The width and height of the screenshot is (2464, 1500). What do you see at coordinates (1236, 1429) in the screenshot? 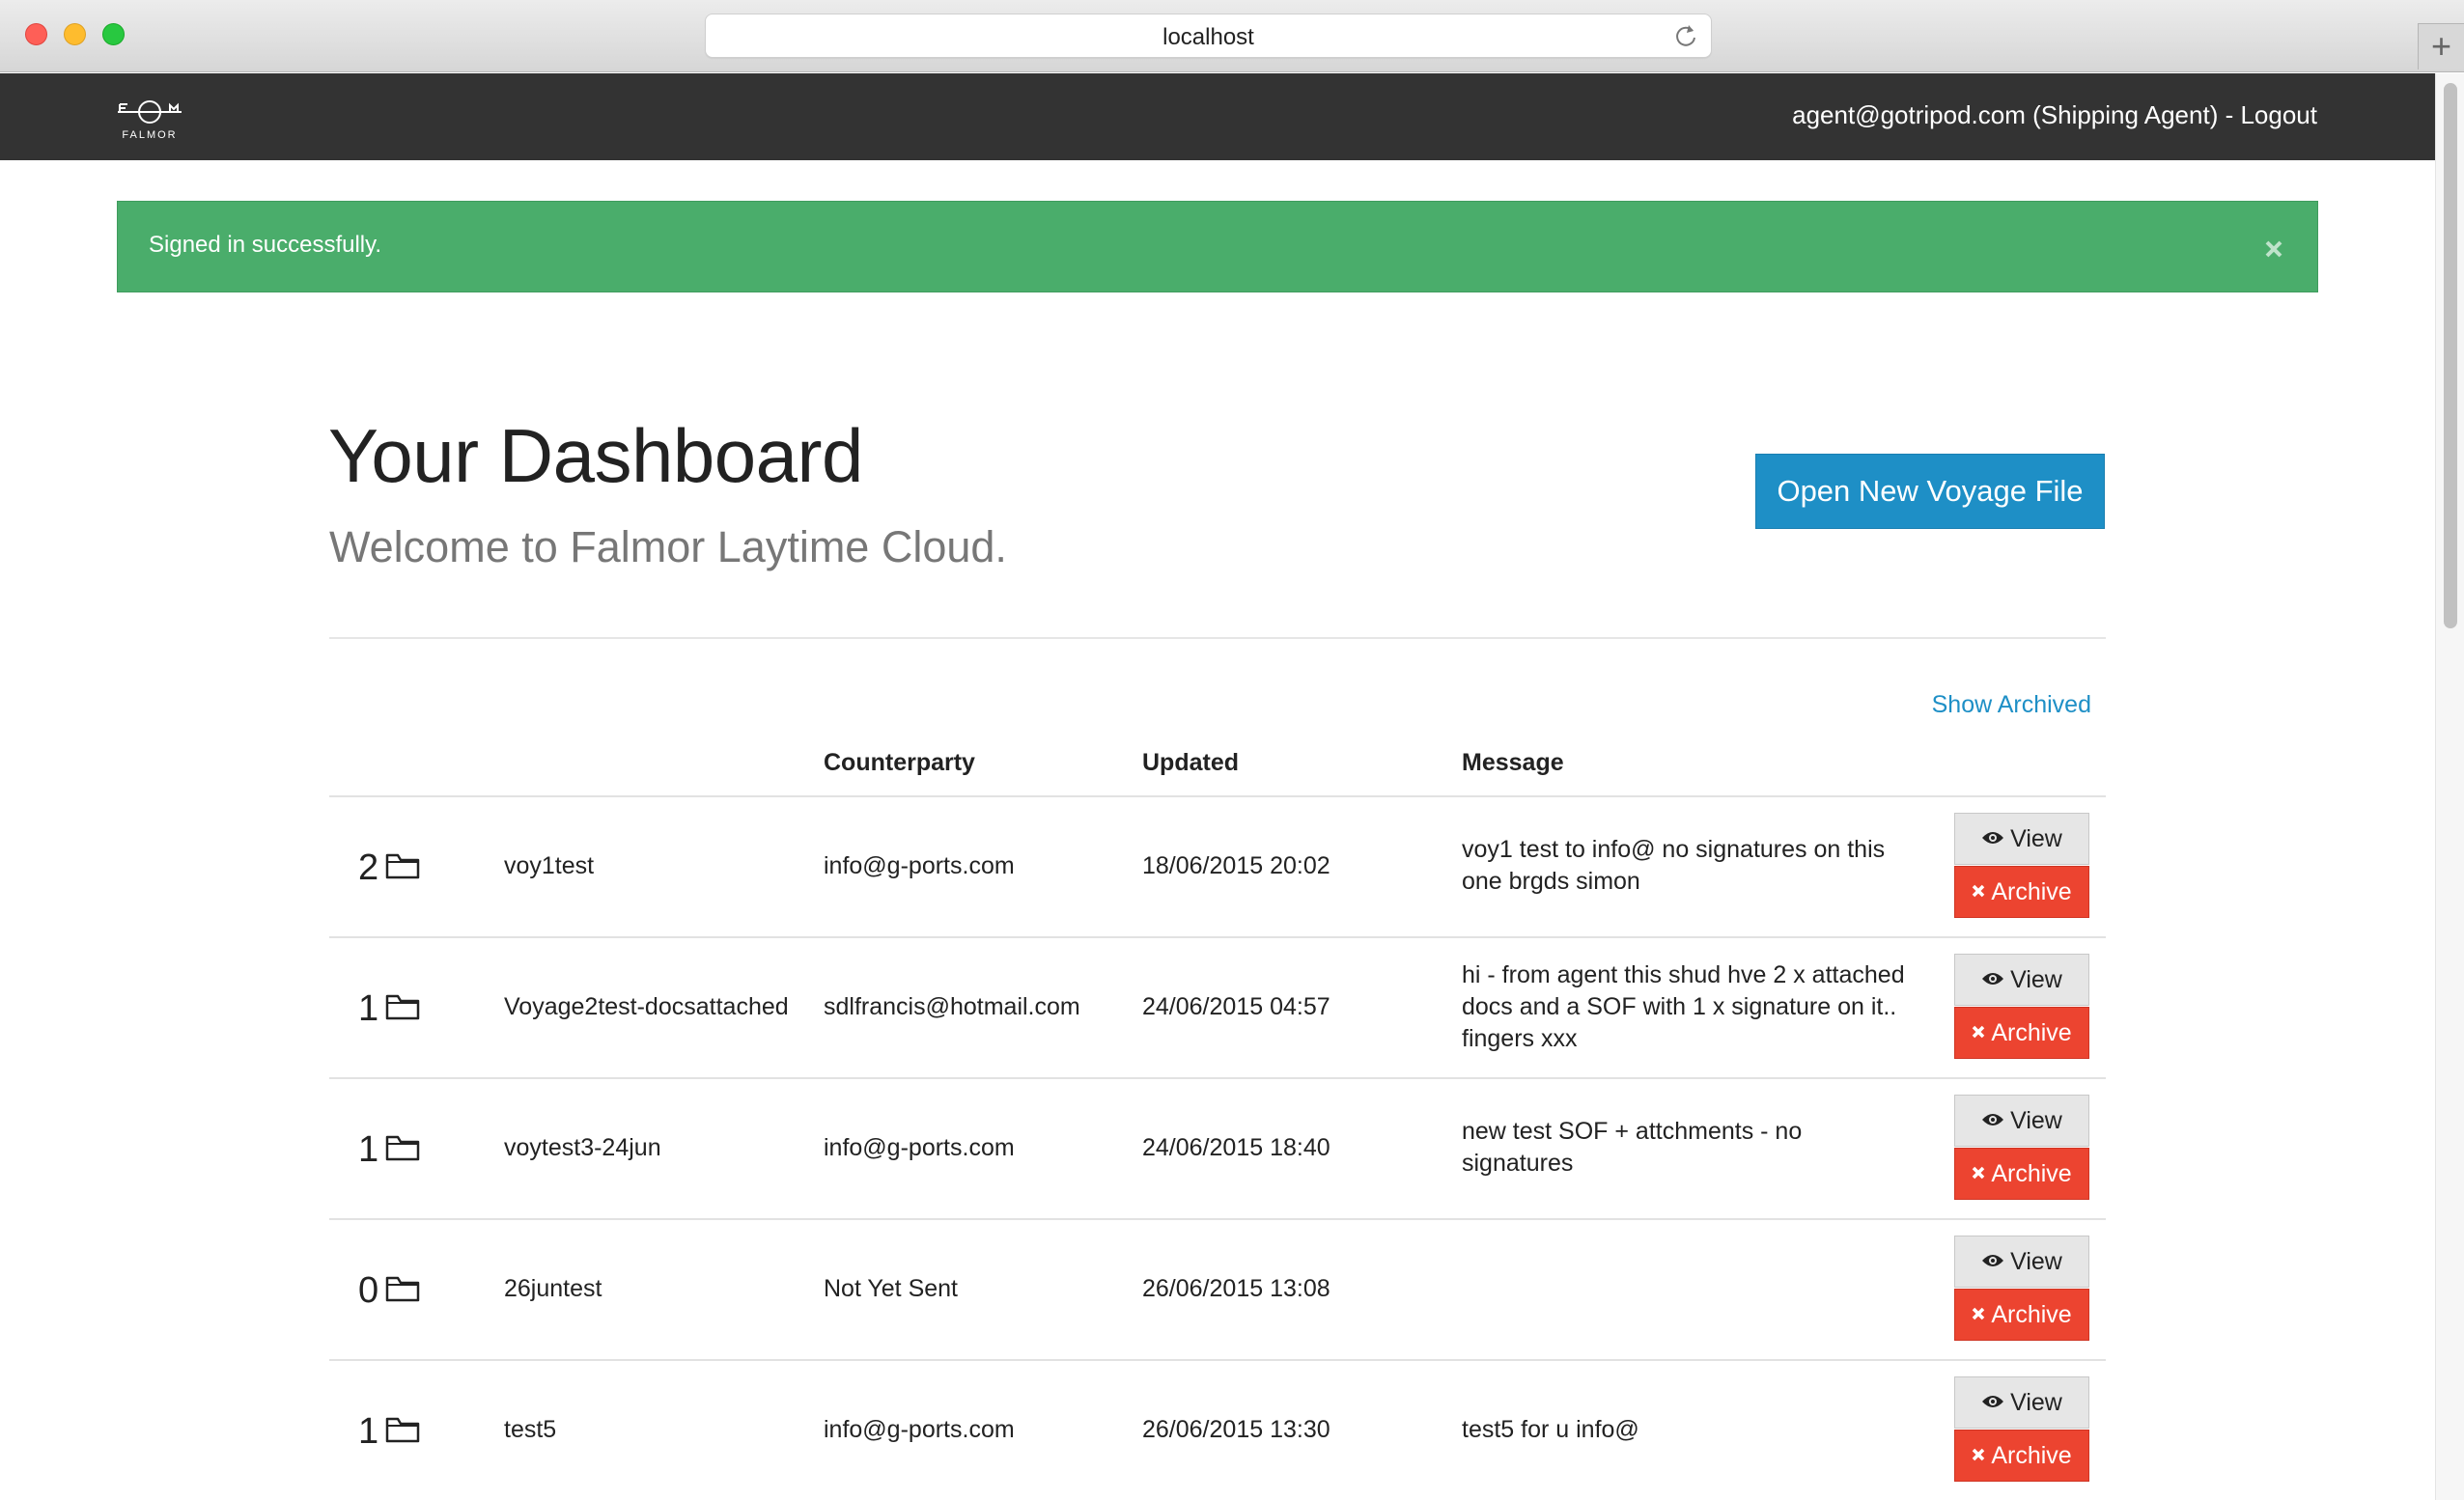
I see `updated-date: 26/06/2015 13:30` at bounding box center [1236, 1429].